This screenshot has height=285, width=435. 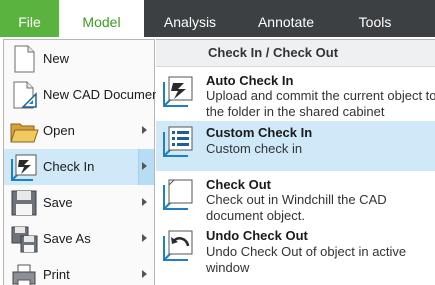 What do you see at coordinates (79, 59) in the screenshot?
I see `menu-item-new: New` at bounding box center [79, 59].